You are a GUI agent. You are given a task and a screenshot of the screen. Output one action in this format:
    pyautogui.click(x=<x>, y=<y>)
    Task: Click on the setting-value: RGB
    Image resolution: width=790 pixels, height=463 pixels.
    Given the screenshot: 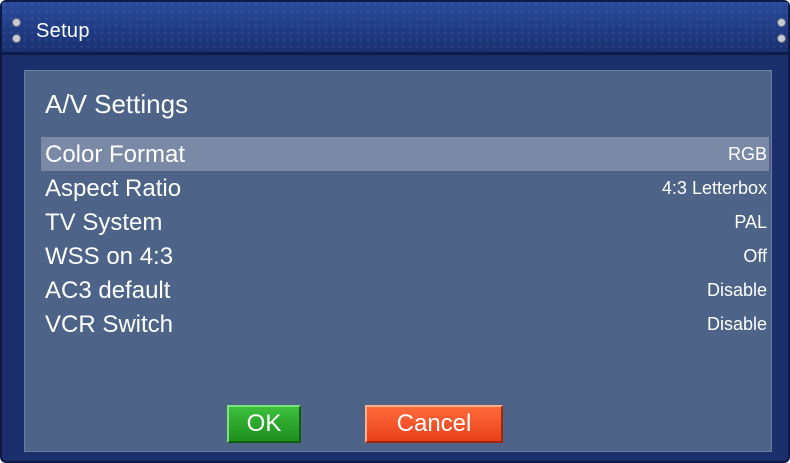 What is the action you would take?
    pyautogui.click(x=747, y=154)
    